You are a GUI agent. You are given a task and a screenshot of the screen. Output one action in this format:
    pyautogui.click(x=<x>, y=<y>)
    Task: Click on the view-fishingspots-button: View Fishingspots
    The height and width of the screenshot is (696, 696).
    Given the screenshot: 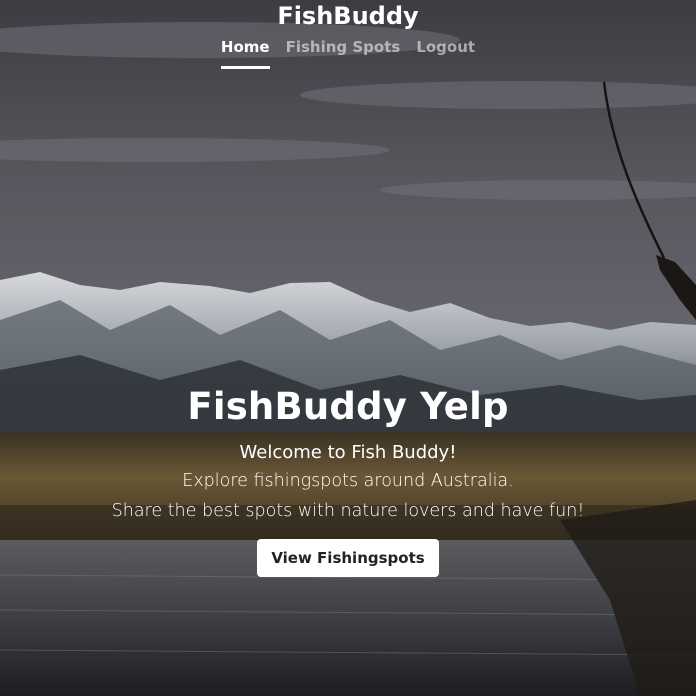 What is the action you would take?
    pyautogui.click(x=348, y=558)
    